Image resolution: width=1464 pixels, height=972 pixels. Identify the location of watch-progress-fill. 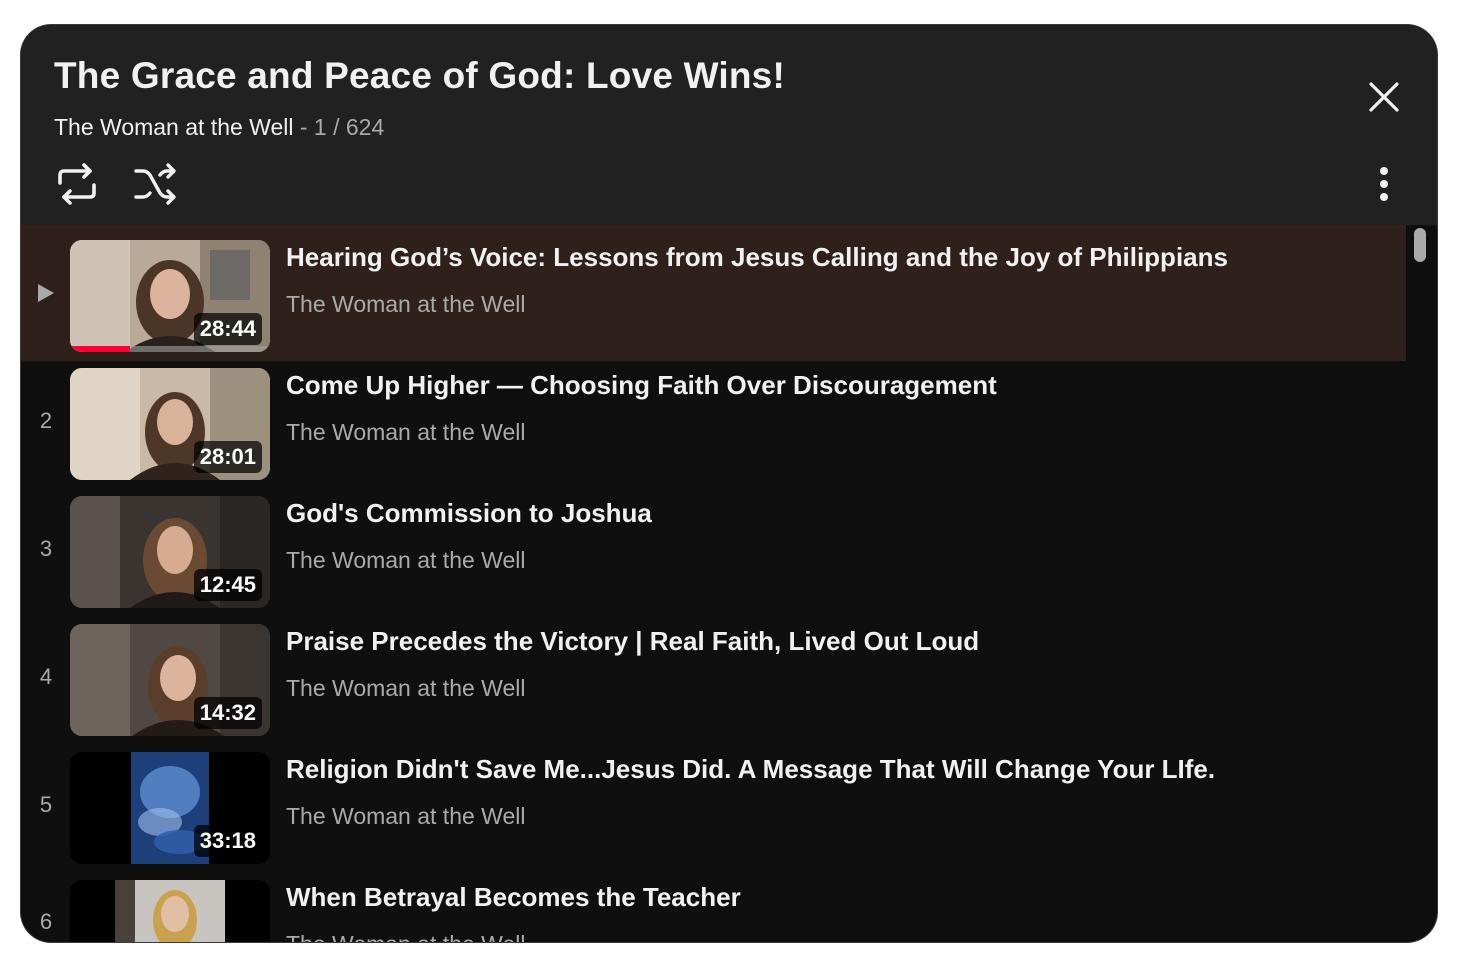
(100, 349).